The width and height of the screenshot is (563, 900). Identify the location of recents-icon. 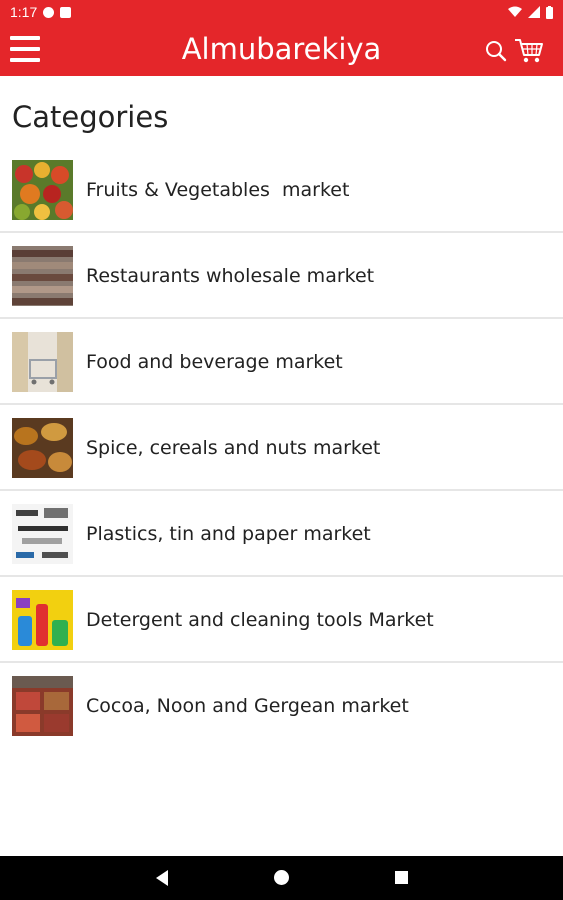
(401, 877).